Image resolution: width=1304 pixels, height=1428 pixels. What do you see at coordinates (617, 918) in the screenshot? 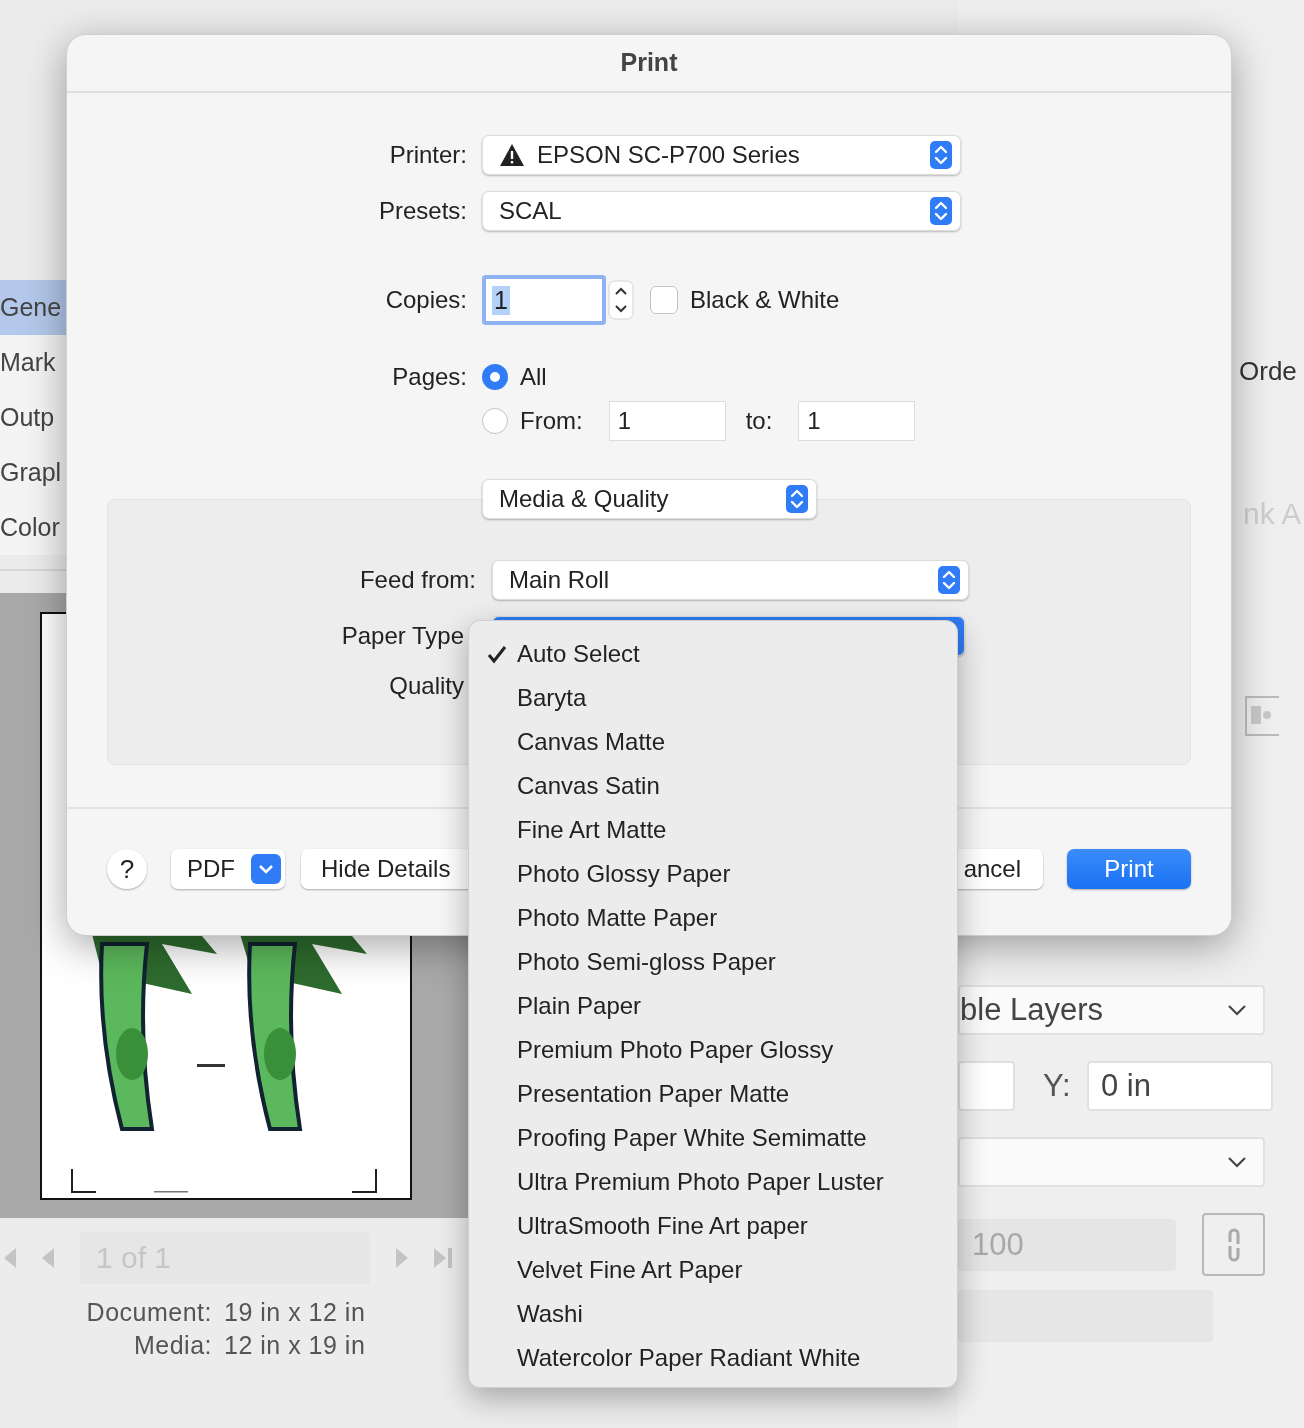
I see `menu-item-label: Photo Matte Paper` at bounding box center [617, 918].